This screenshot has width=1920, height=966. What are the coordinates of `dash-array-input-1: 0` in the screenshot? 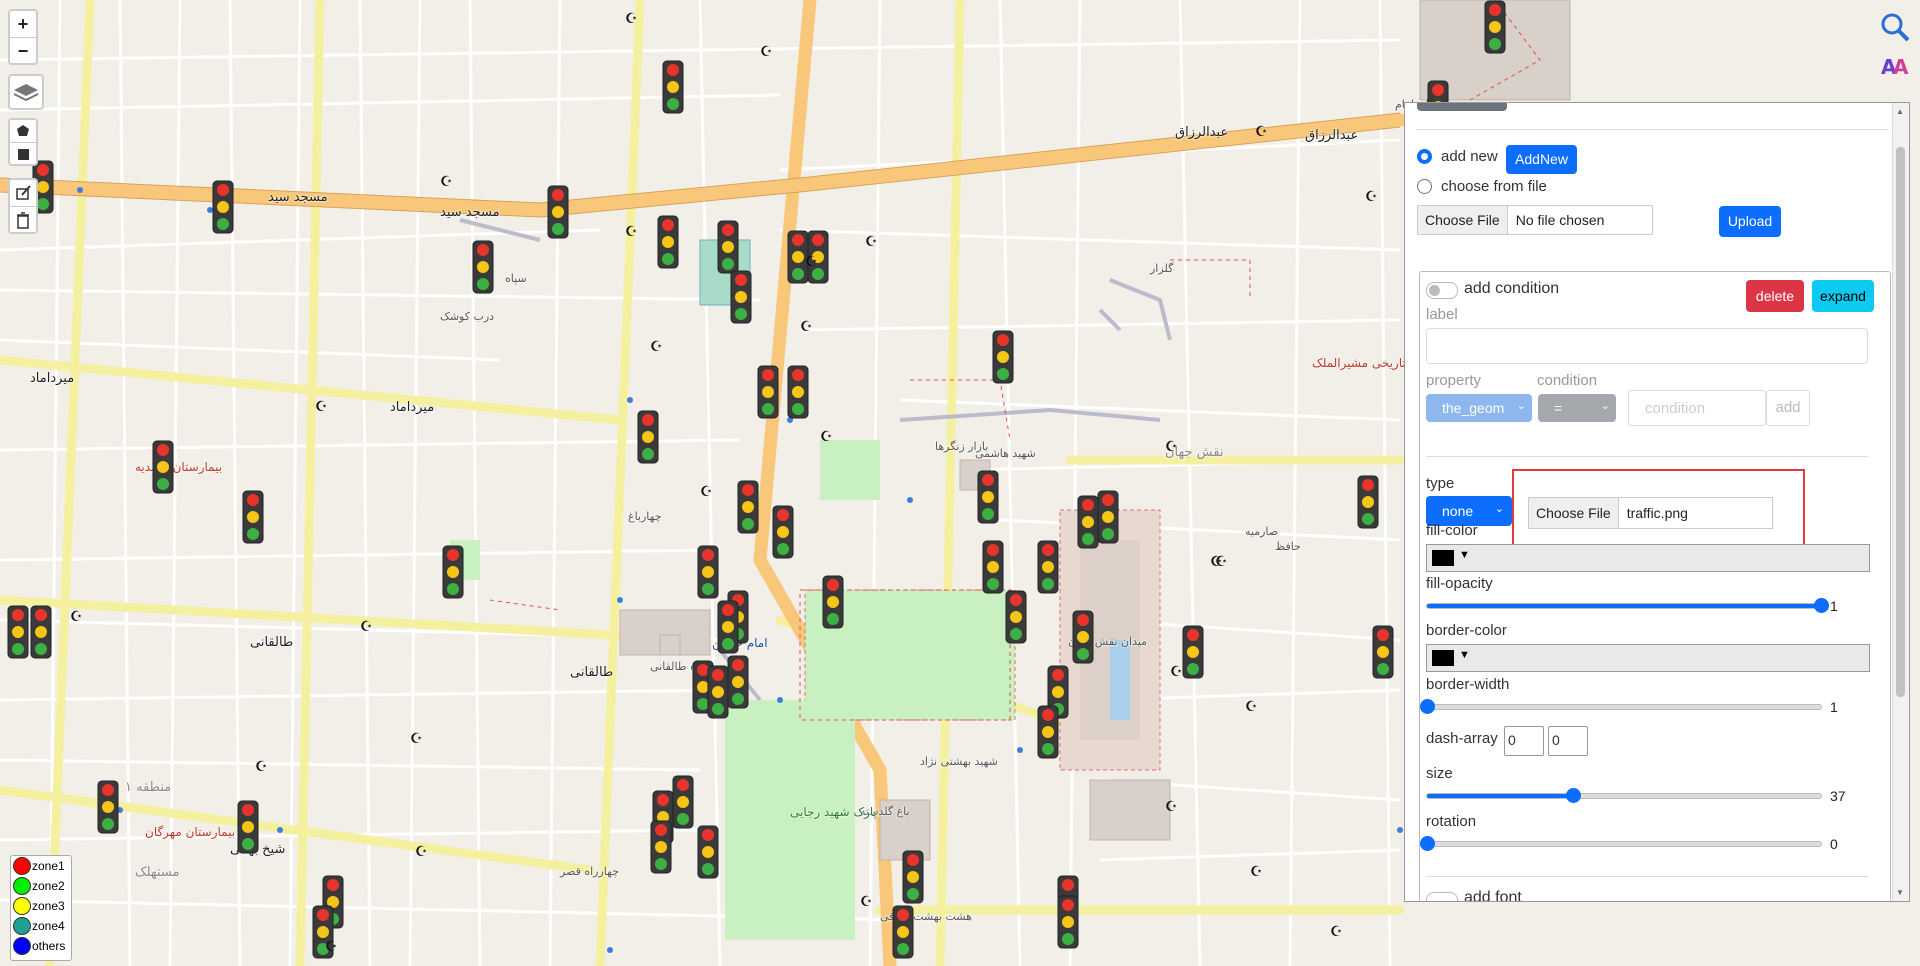 It's located at (1524, 741).